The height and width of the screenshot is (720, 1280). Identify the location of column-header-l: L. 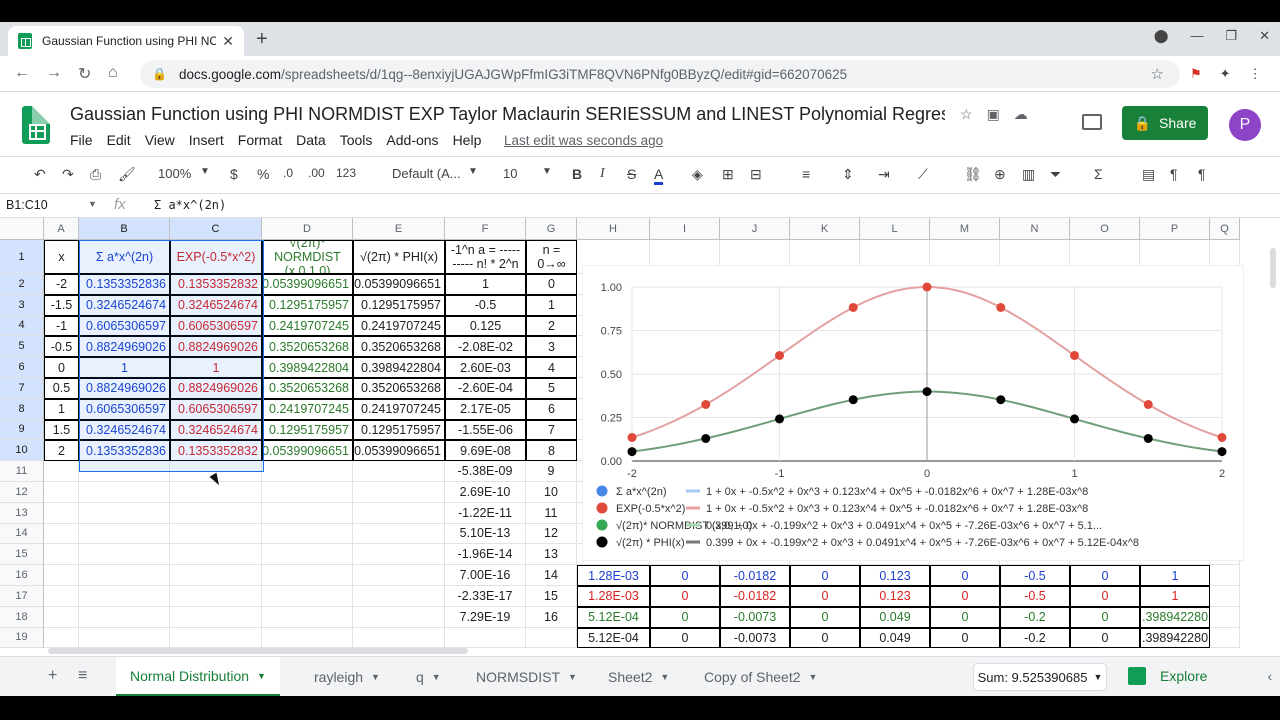
(895, 229).